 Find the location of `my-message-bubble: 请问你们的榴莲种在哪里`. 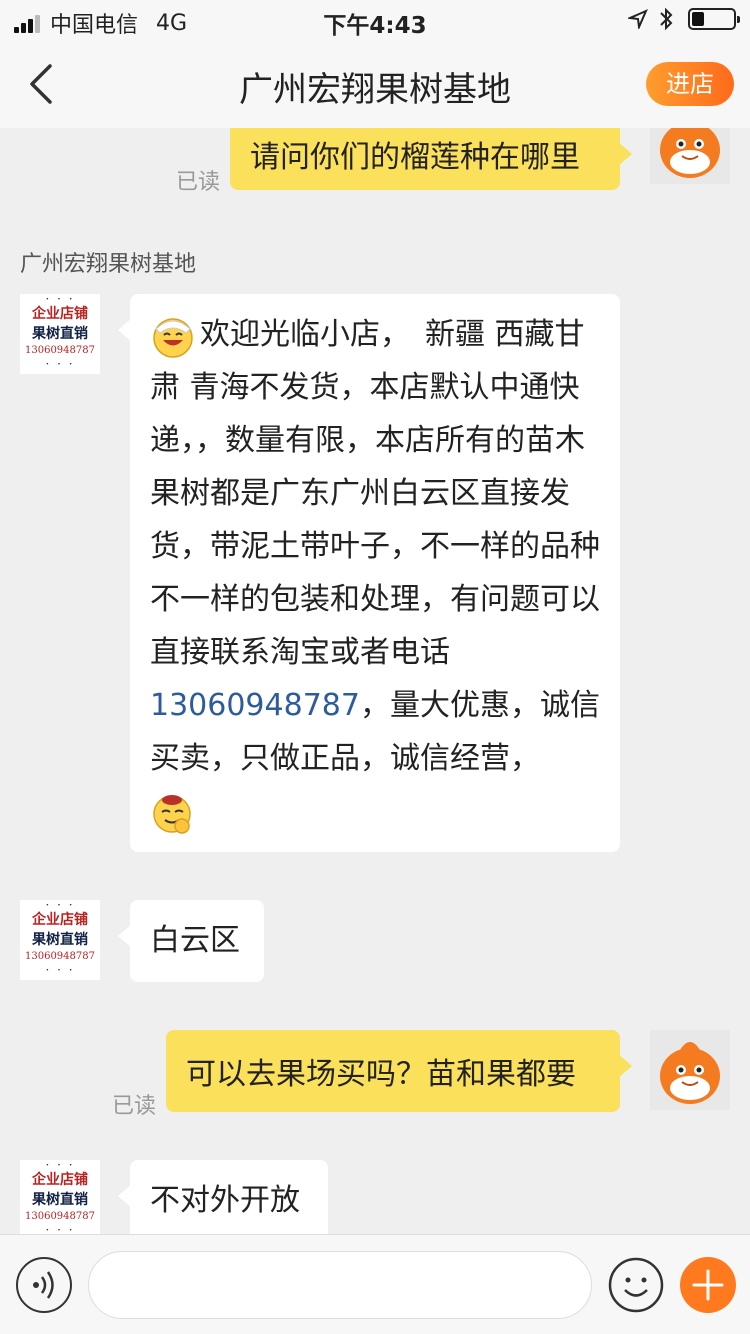

my-message-bubble: 请问你们的榴莲种在哪里 is located at coordinates (431, 159).